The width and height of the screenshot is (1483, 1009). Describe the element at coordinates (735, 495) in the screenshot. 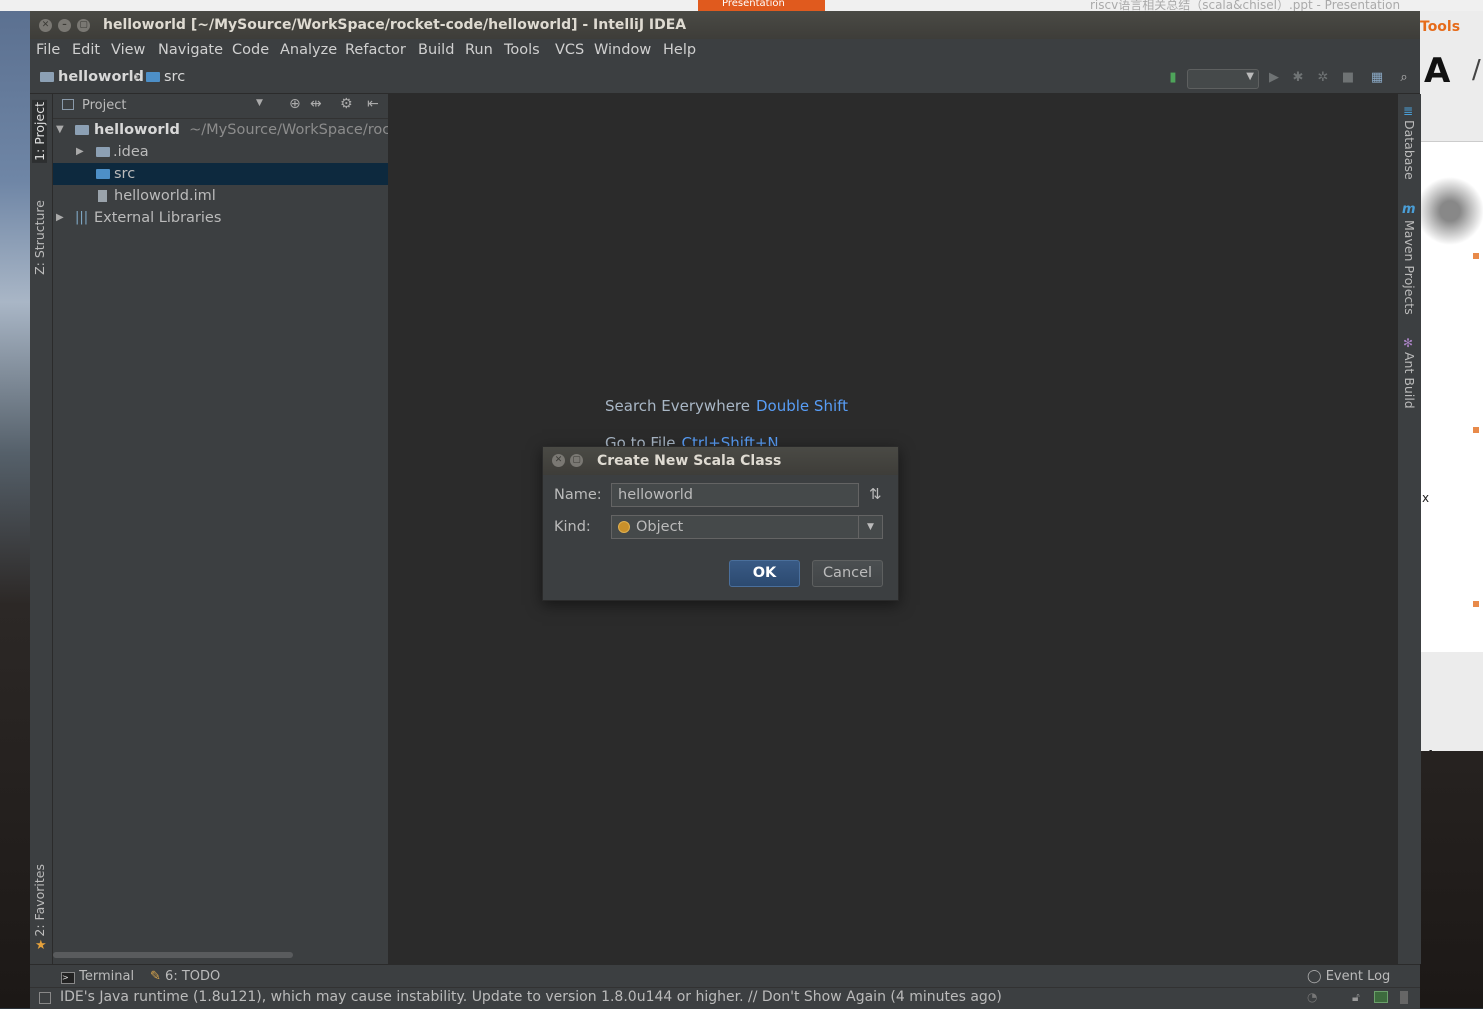

I see `class-name-input: helloworld` at that location.